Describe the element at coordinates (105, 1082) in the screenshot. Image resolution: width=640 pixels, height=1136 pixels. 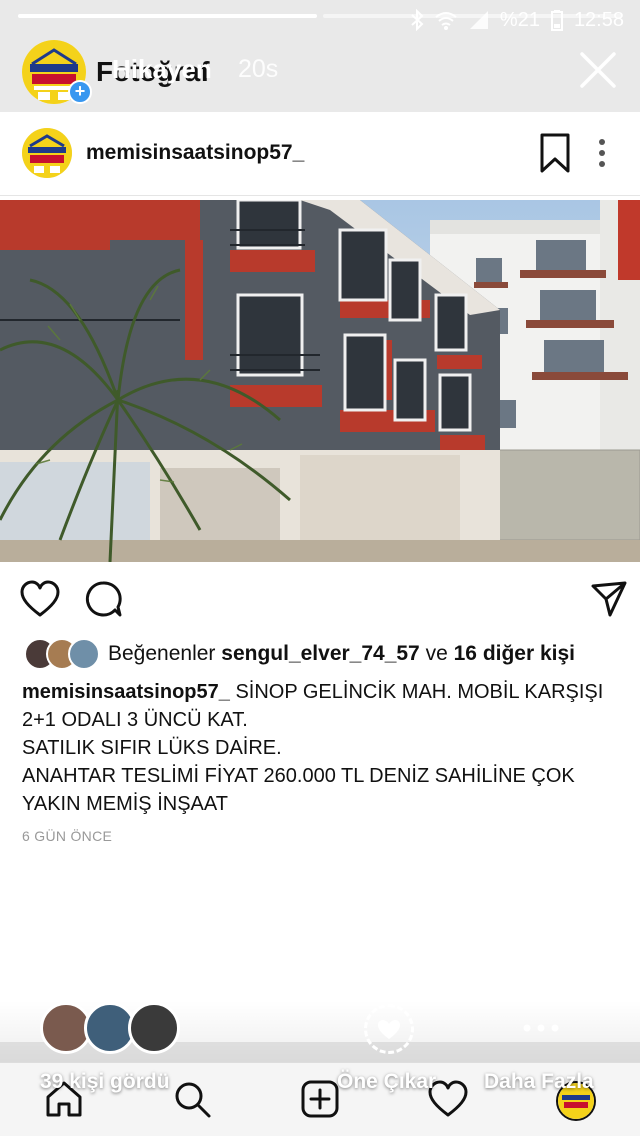
I see `viewers-count: 39 kişi gördü` at that location.